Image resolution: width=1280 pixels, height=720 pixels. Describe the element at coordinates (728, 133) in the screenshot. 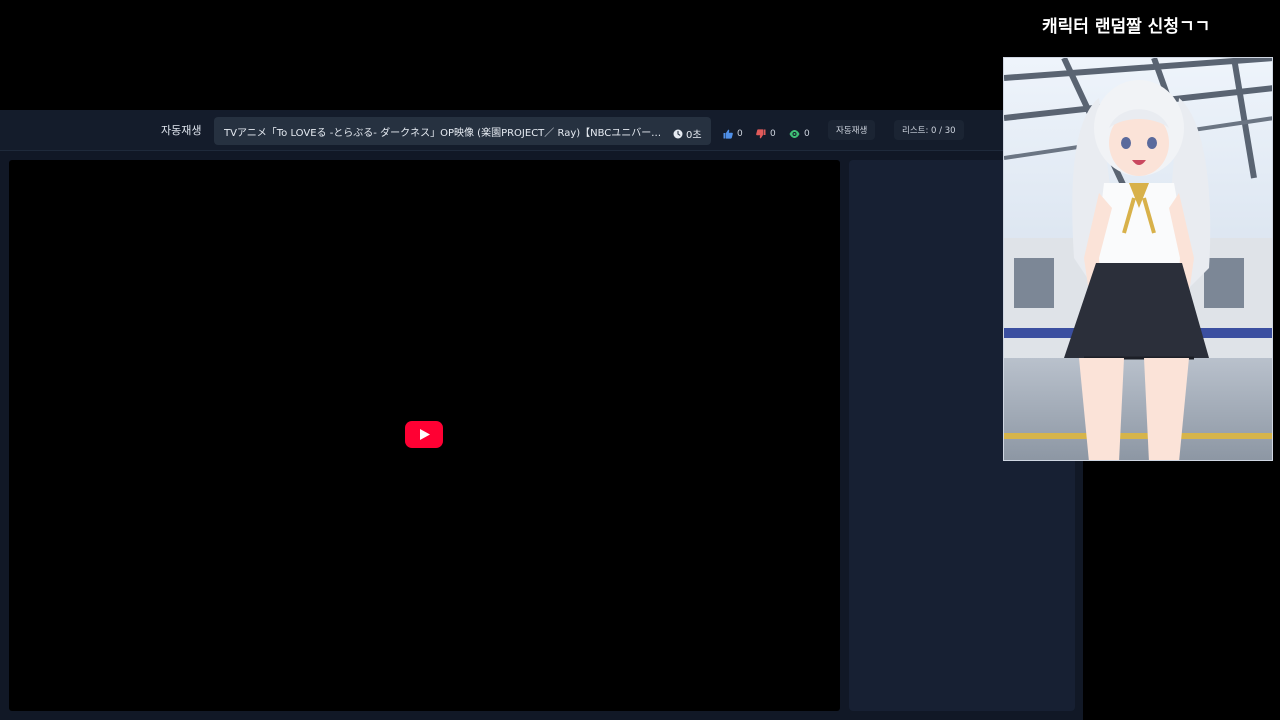

I see `thumbs-up-icon` at that location.